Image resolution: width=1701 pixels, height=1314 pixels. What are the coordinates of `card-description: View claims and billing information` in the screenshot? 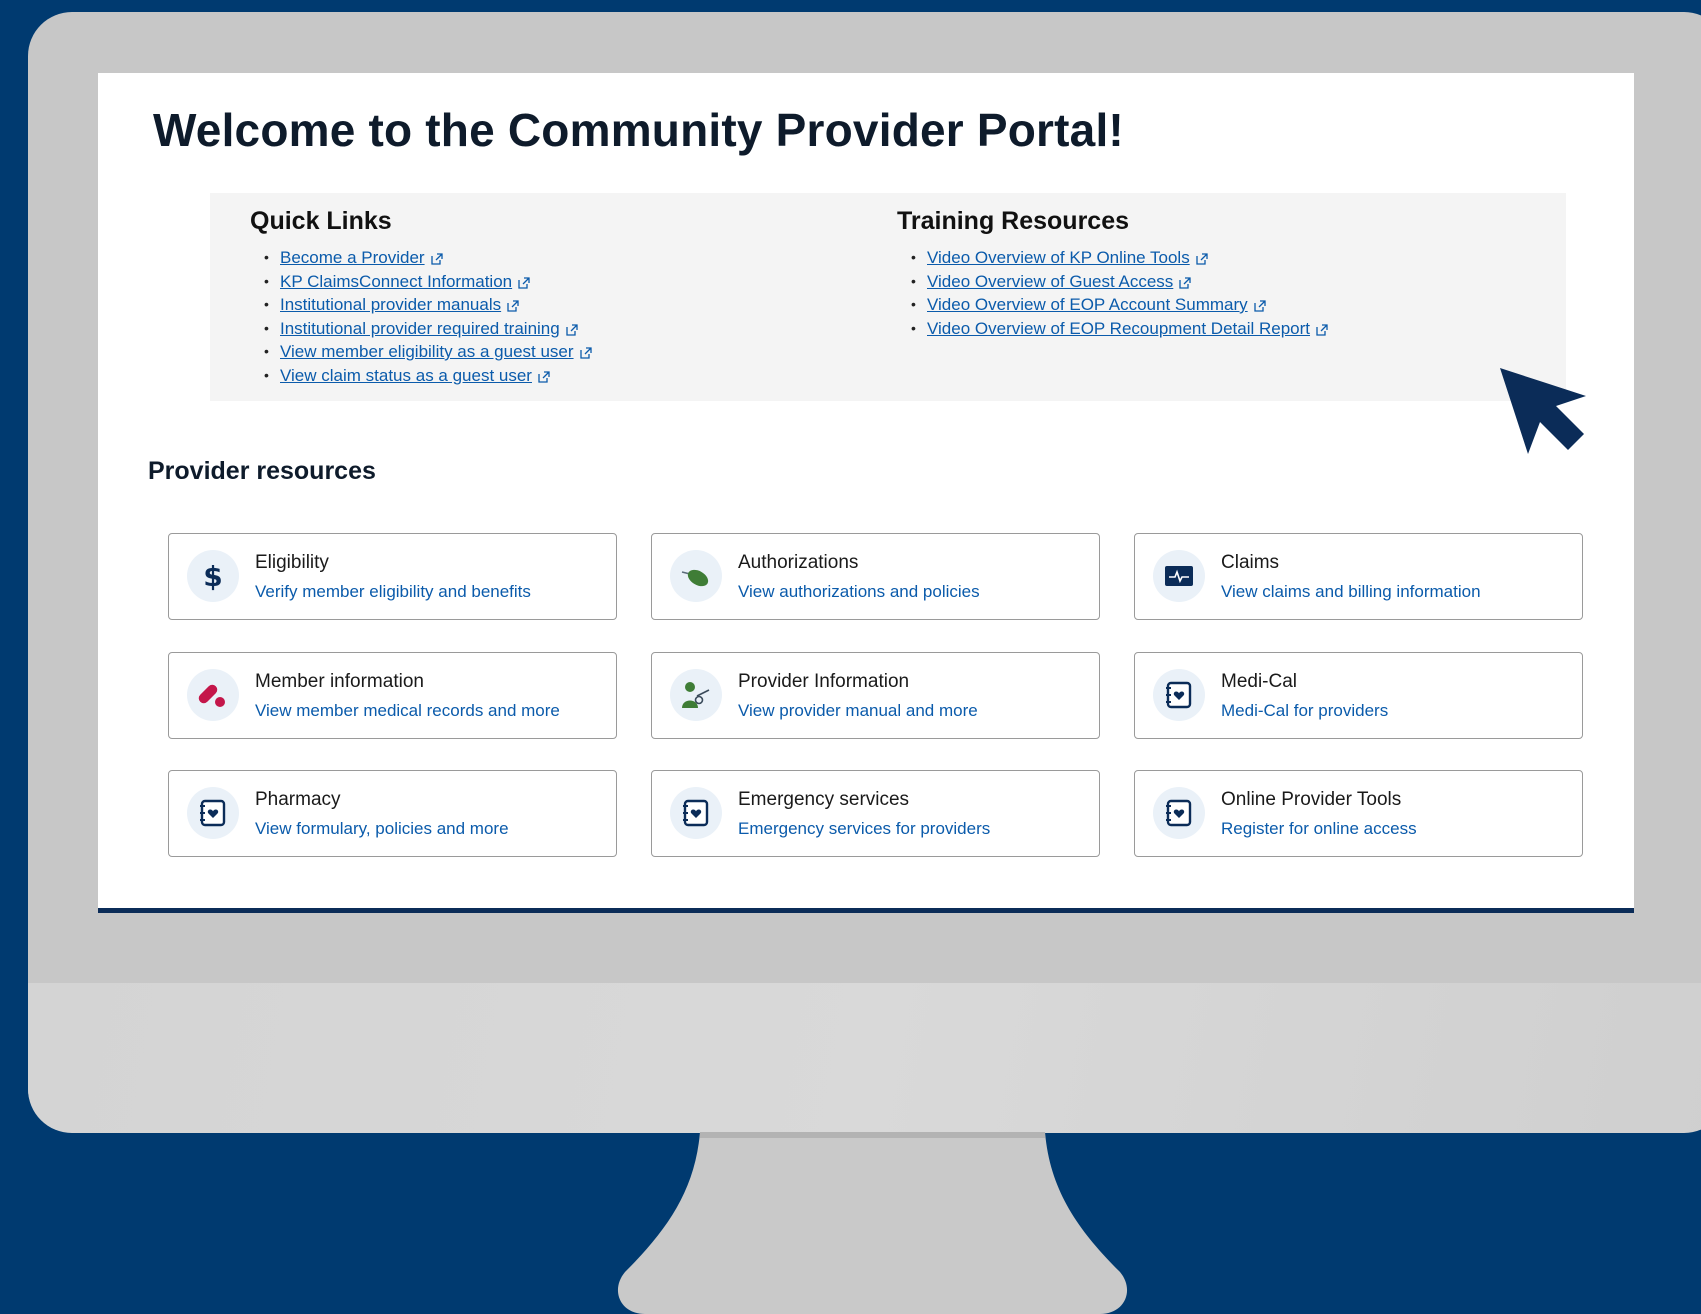 It's located at (1351, 592).